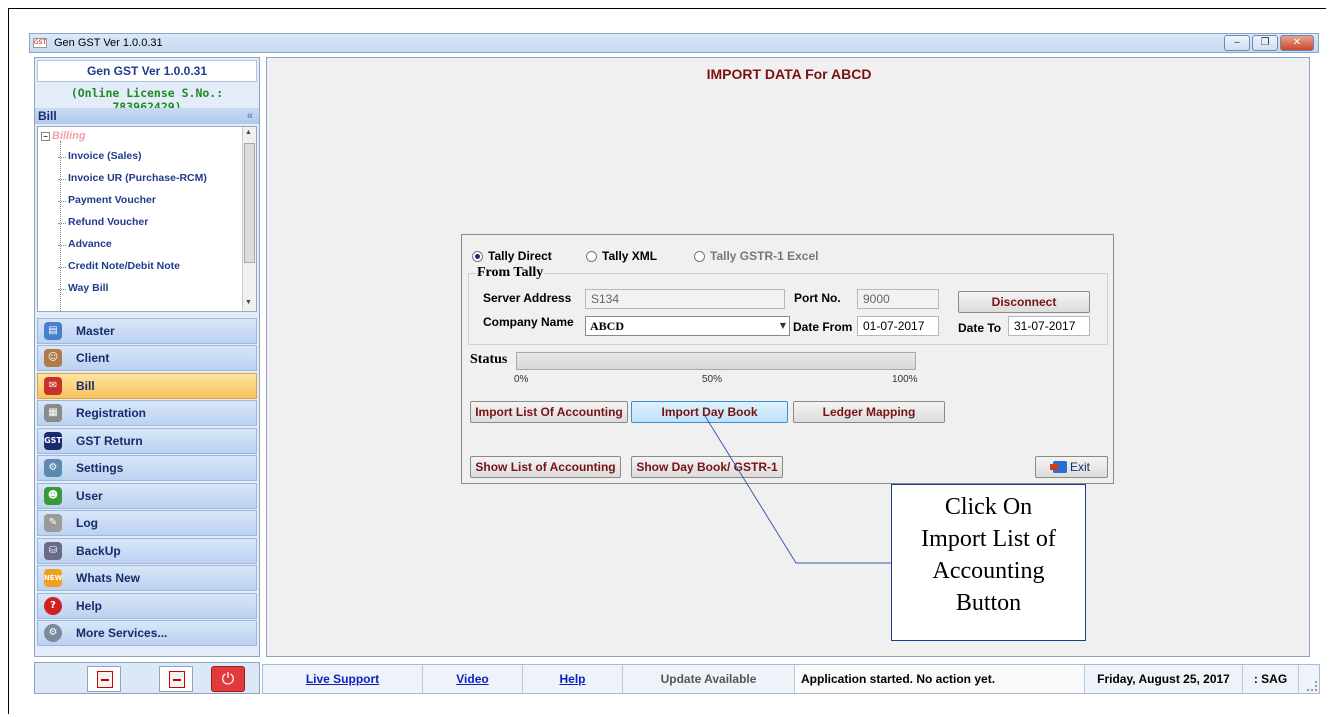 The width and height of the screenshot is (1333, 717). Describe the element at coordinates (108, 43) in the screenshot. I see `window-title: Gen GST Ver 1.0.0.31` at that location.